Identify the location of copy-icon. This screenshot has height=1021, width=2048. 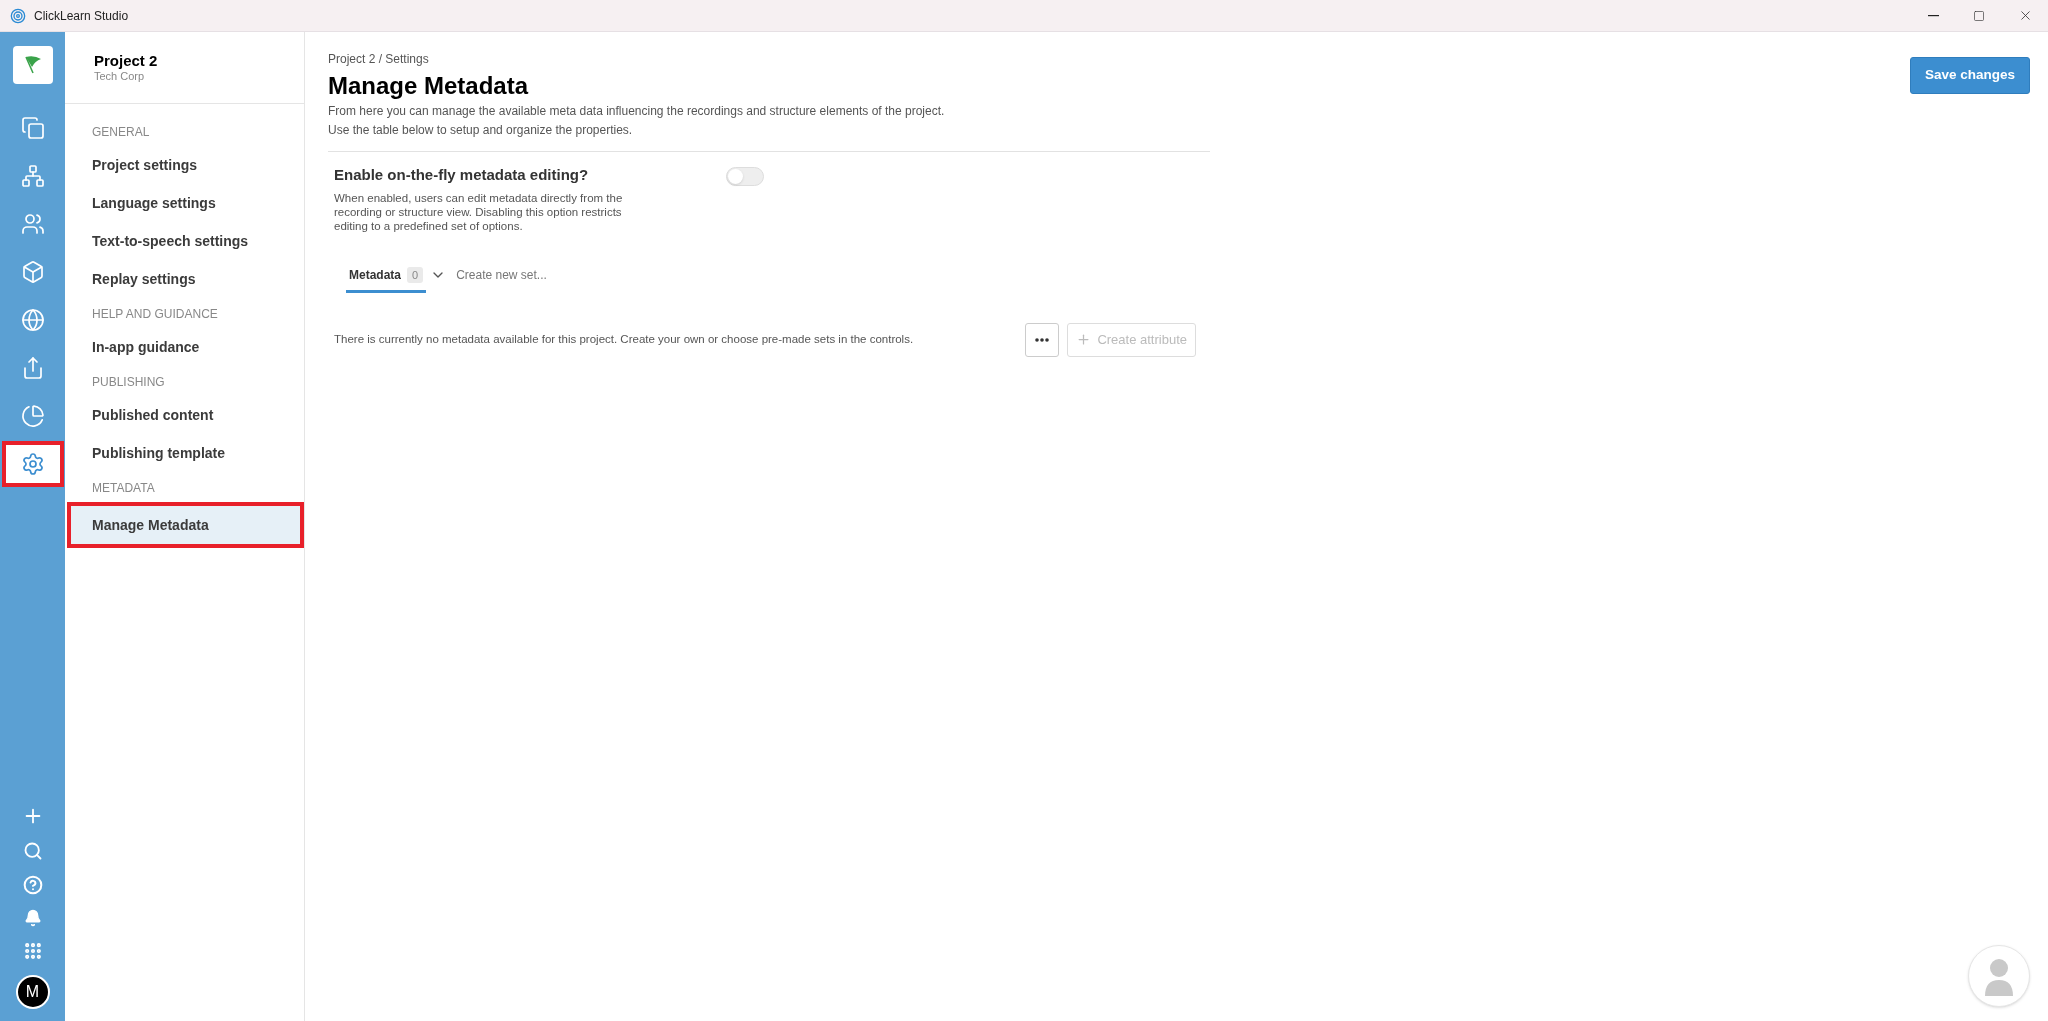
(32, 128).